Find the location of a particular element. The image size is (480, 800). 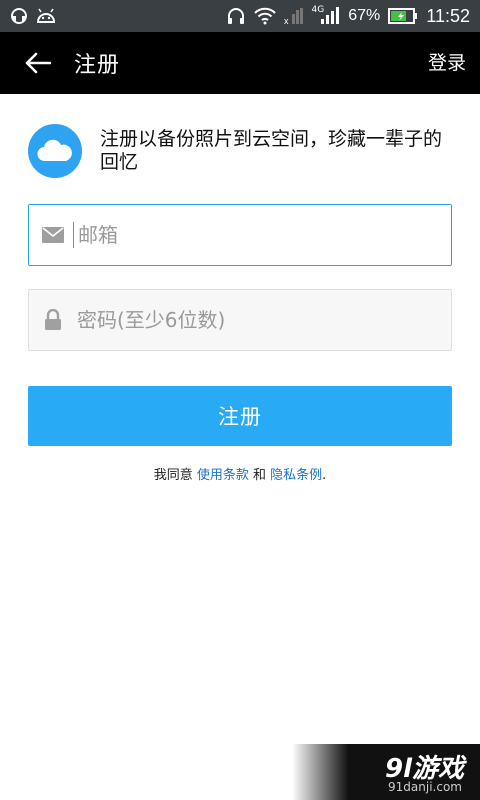

password-field is located at coordinates (240, 320).